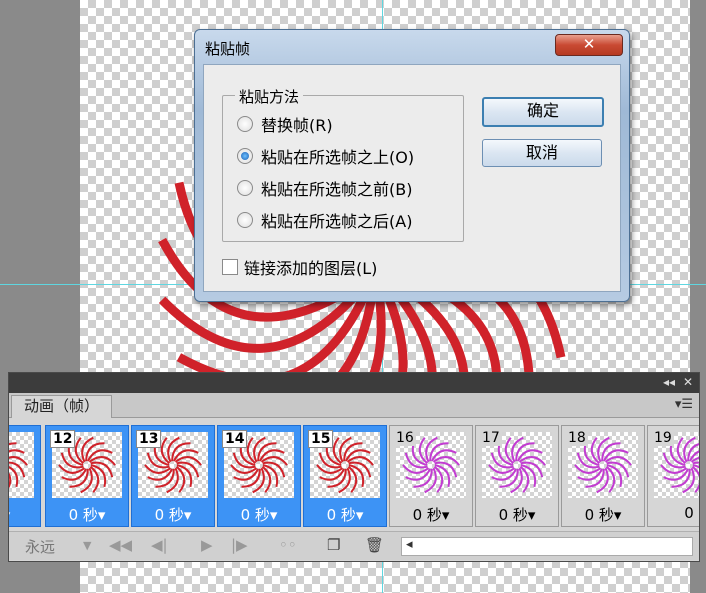  I want to click on frame-number: 18, so click(577, 438).